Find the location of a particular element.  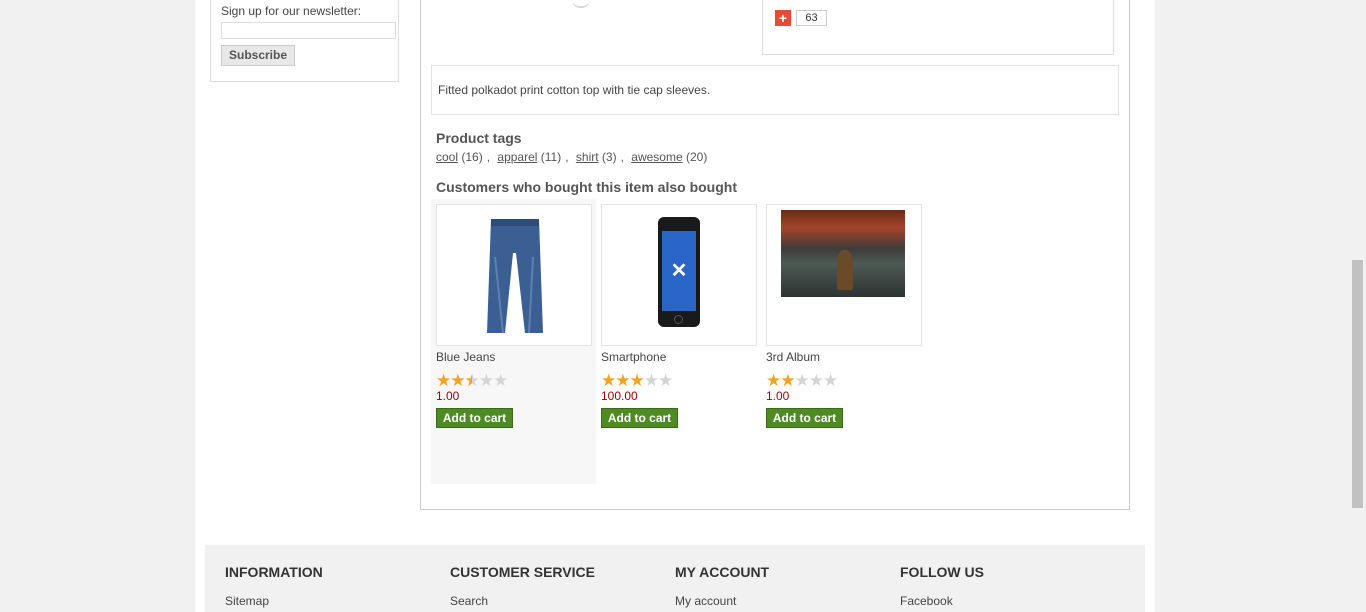

footer-link-search: Search is located at coordinates (522, 601).